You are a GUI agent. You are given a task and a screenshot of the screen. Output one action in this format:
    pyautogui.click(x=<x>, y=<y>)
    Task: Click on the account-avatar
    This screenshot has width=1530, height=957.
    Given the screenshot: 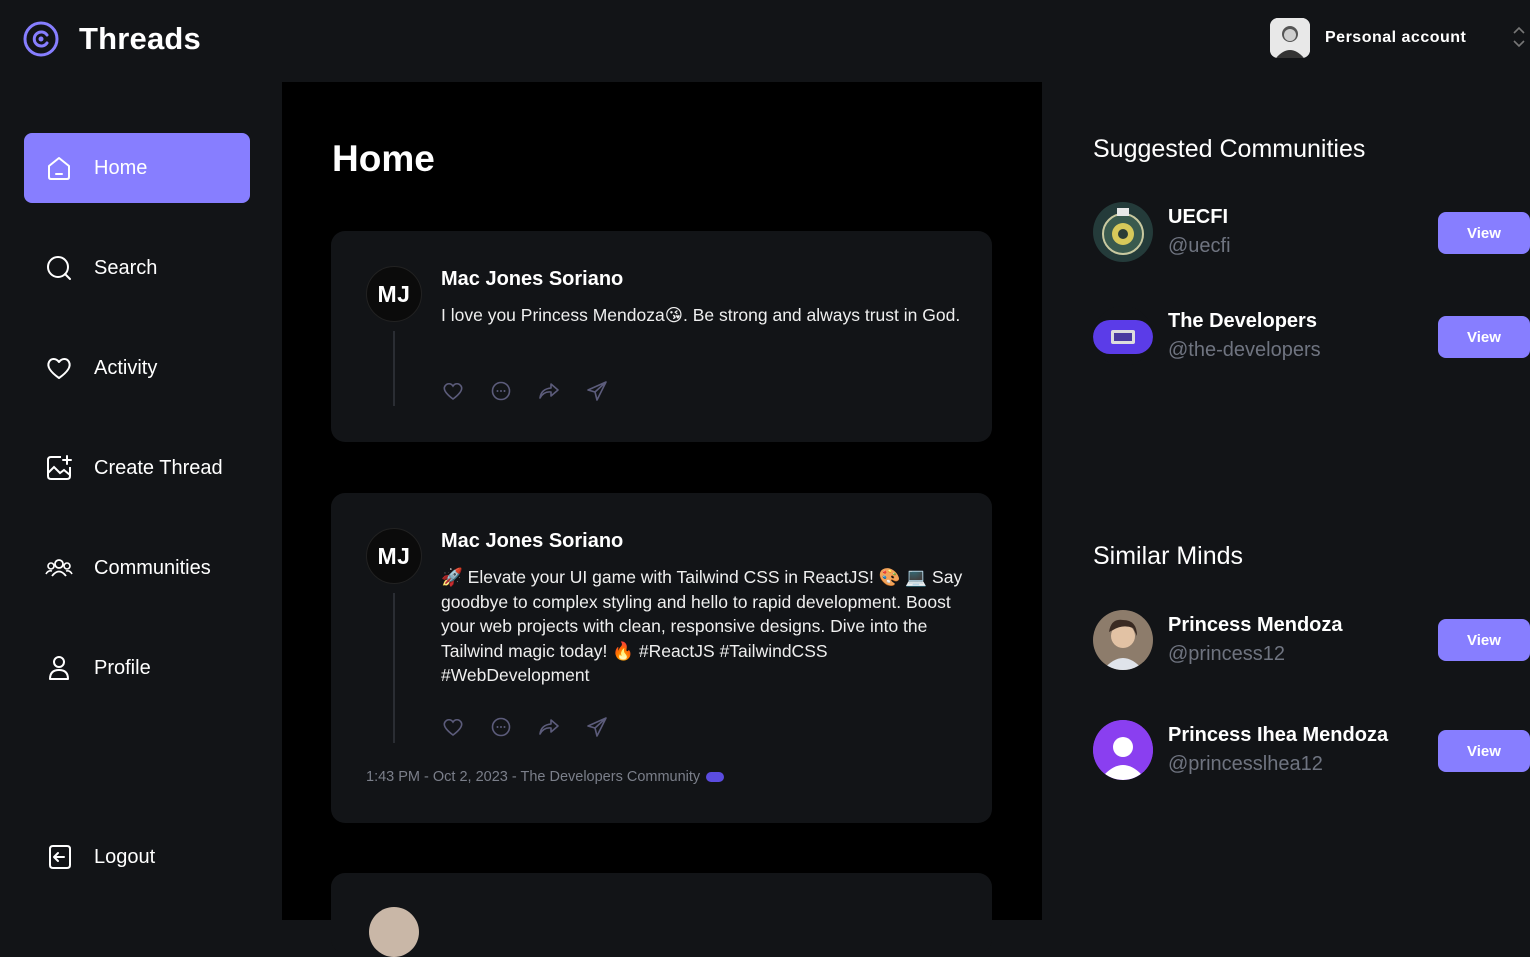 What is the action you would take?
    pyautogui.click(x=1290, y=38)
    